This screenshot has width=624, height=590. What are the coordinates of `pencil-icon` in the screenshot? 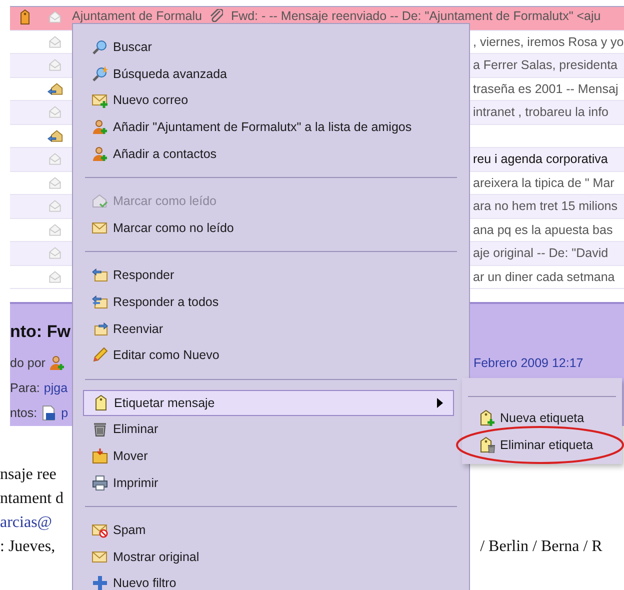 It's located at (100, 355).